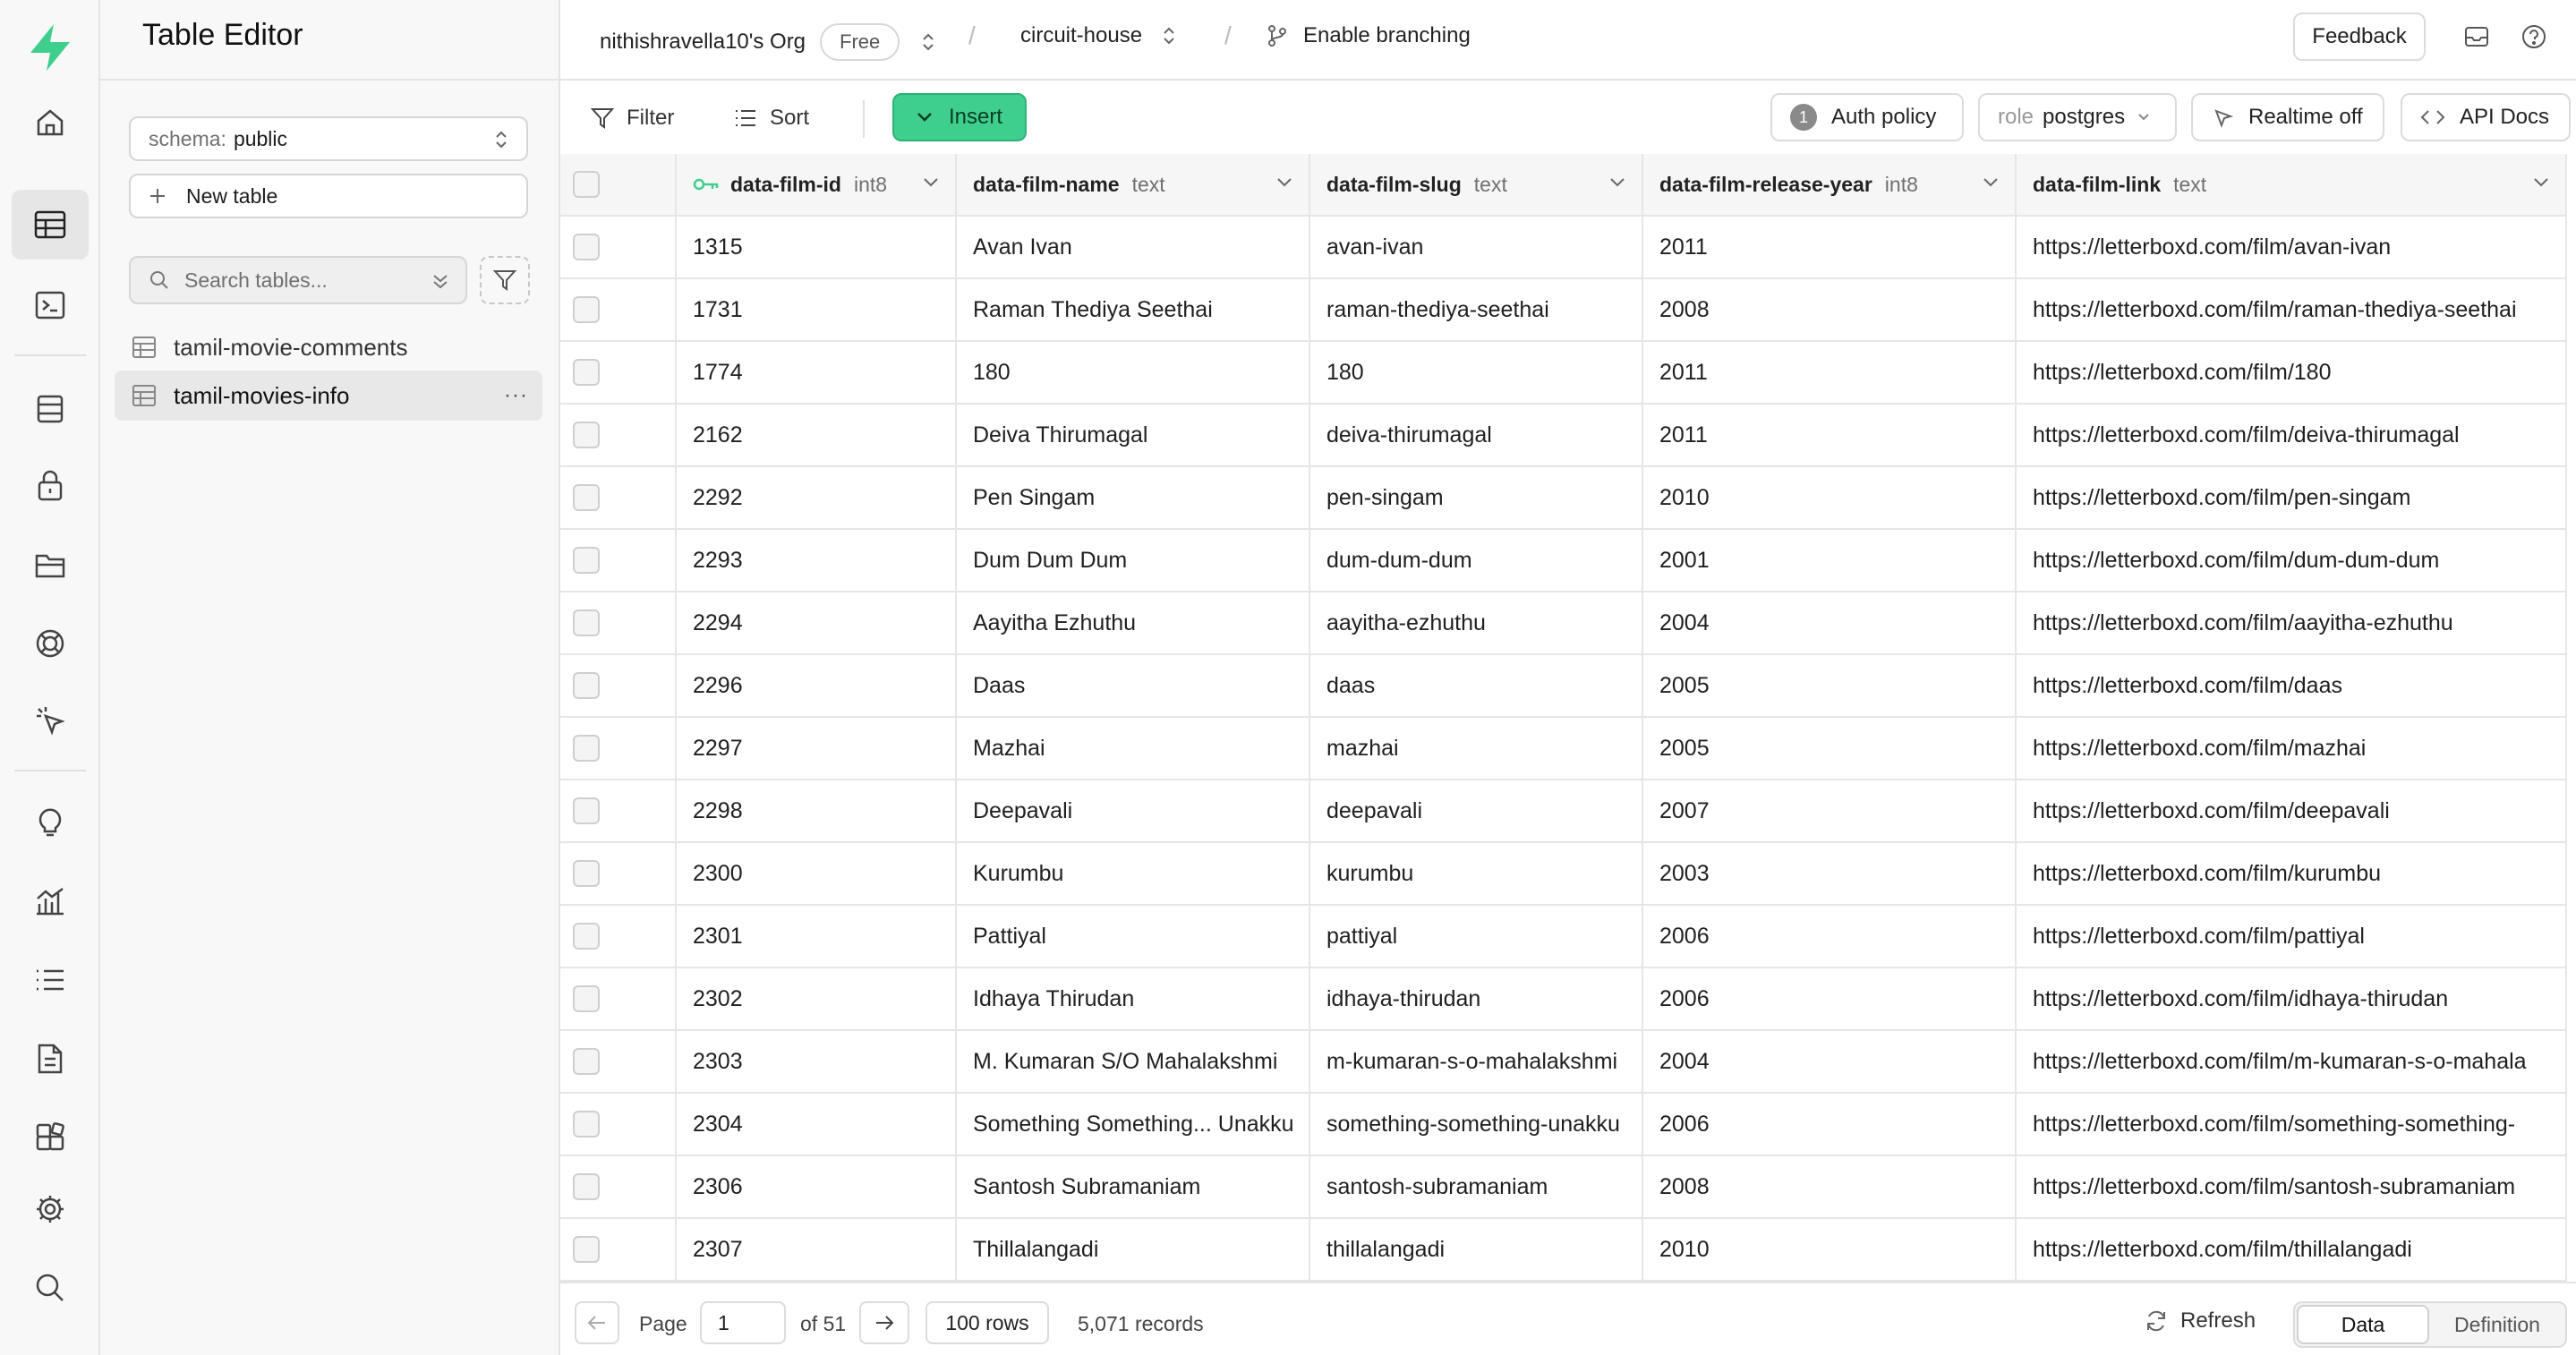  What do you see at coordinates (516, 395) in the screenshot?
I see `more-options-icon: ···` at bounding box center [516, 395].